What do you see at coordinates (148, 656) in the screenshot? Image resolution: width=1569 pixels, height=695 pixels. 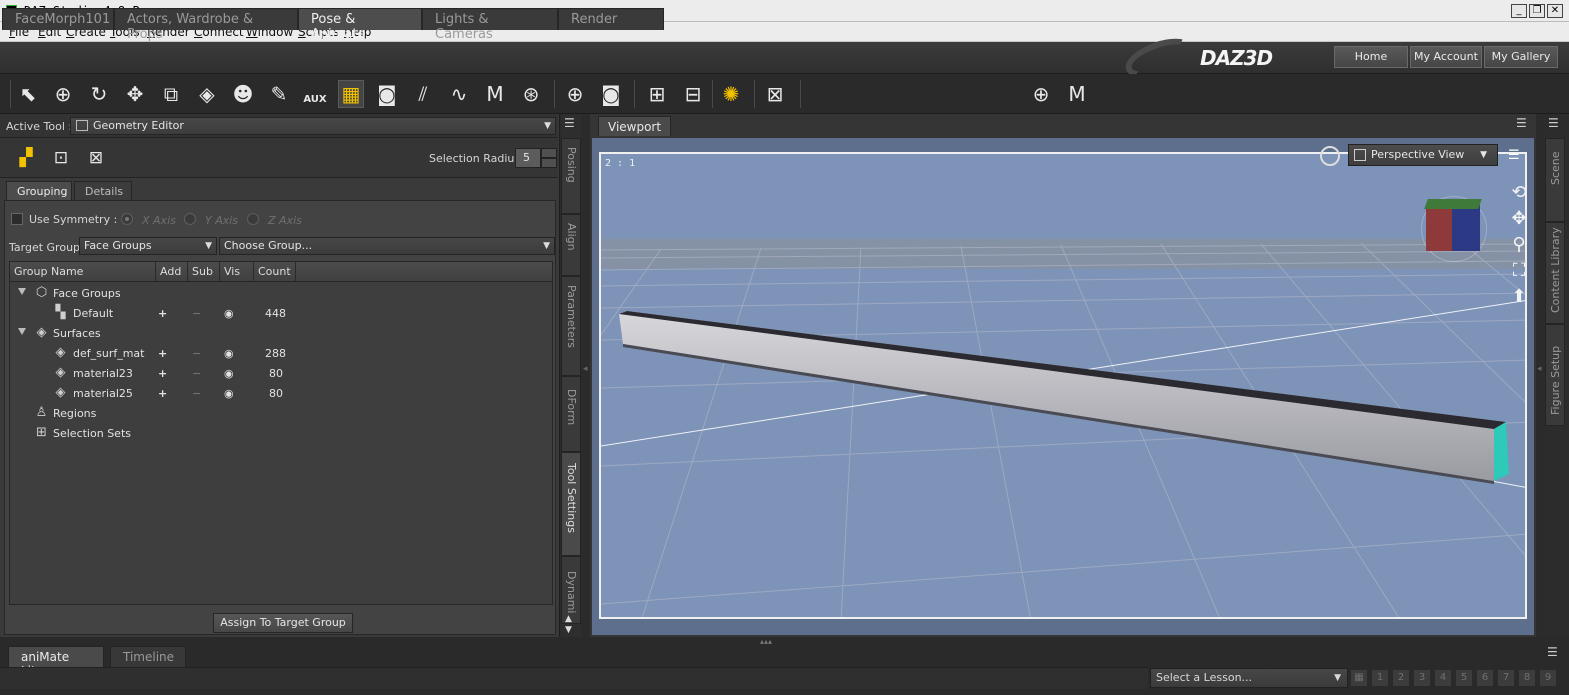 I see `tab-timeline: Timeline` at bounding box center [148, 656].